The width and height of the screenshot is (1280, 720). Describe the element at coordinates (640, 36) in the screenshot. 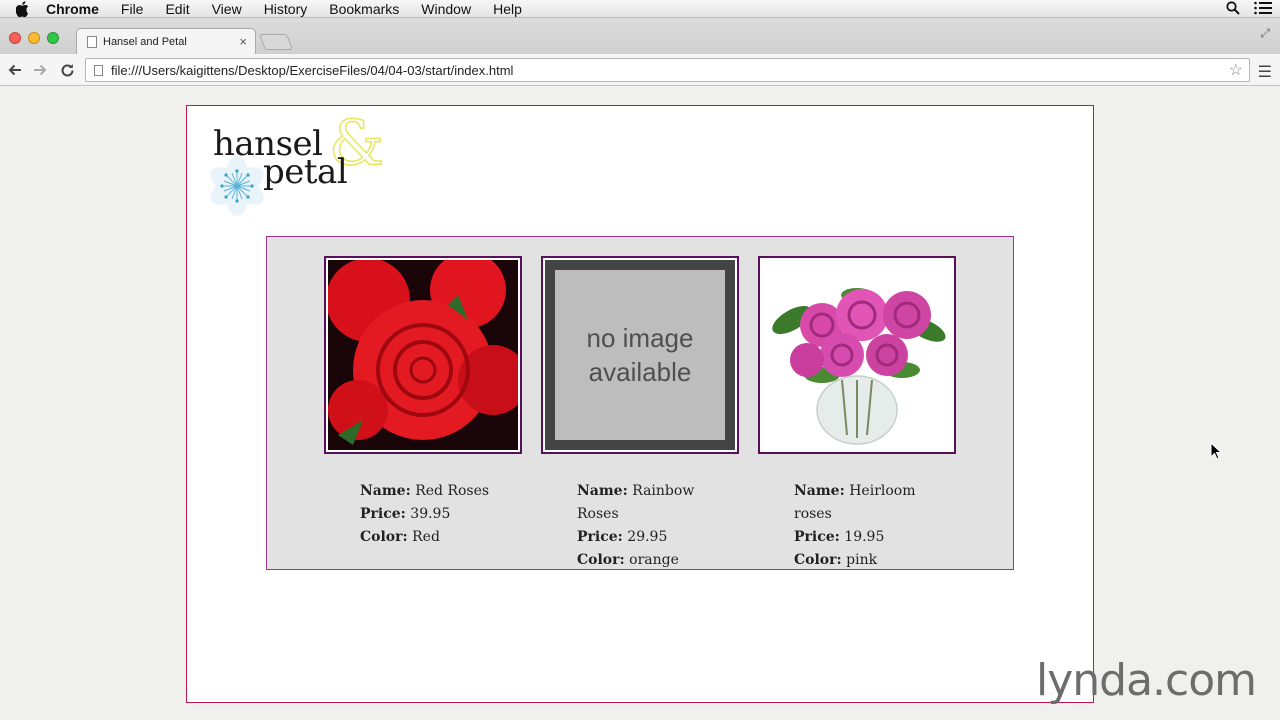

I see `tab-strip: Hansel and Petal × ⤢` at that location.